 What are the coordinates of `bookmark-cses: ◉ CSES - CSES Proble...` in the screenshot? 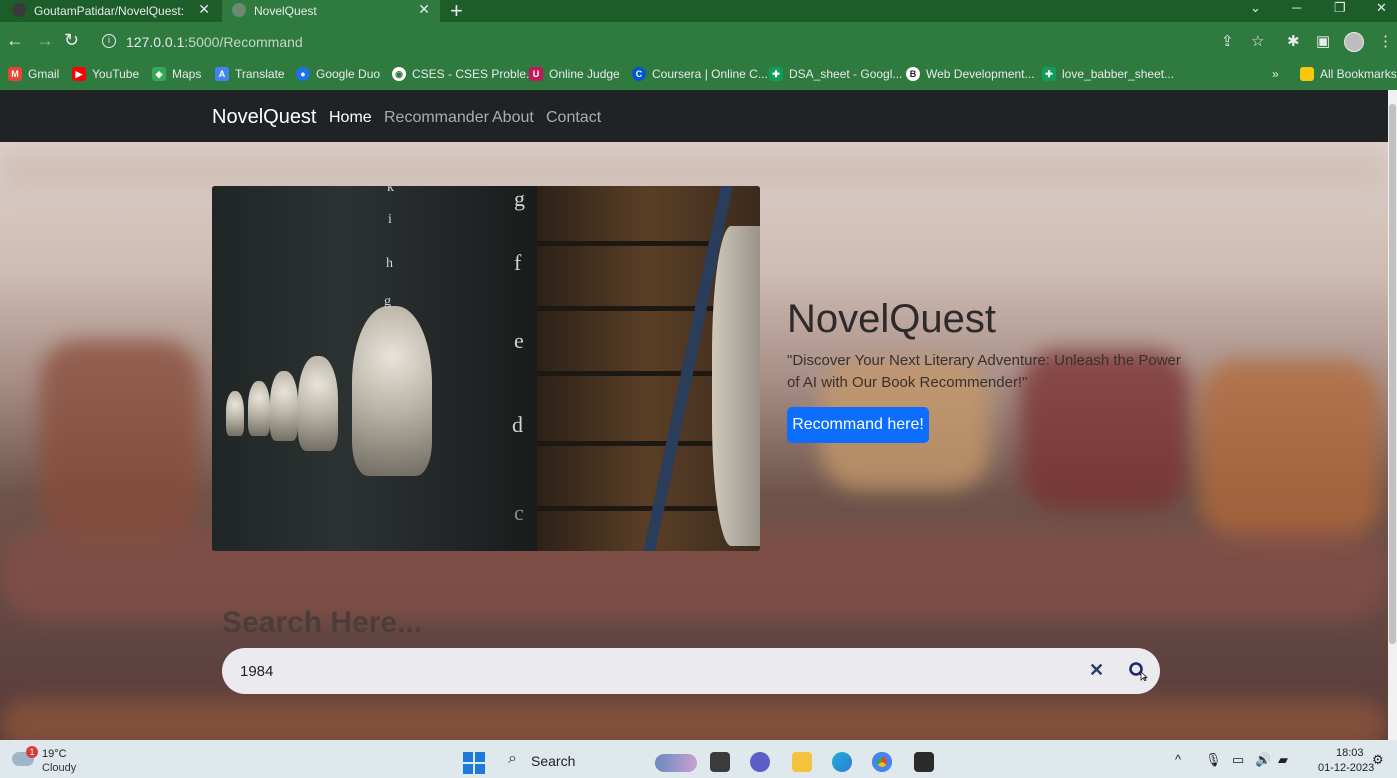 It's located at (464, 74).